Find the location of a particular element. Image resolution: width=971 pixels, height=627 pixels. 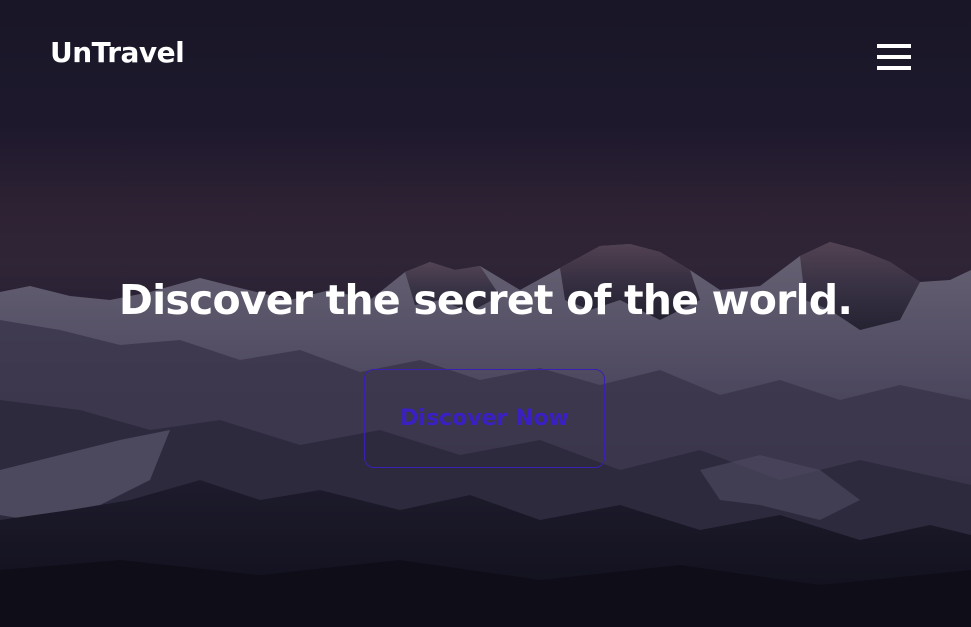

menu-button is located at coordinates (894, 57).